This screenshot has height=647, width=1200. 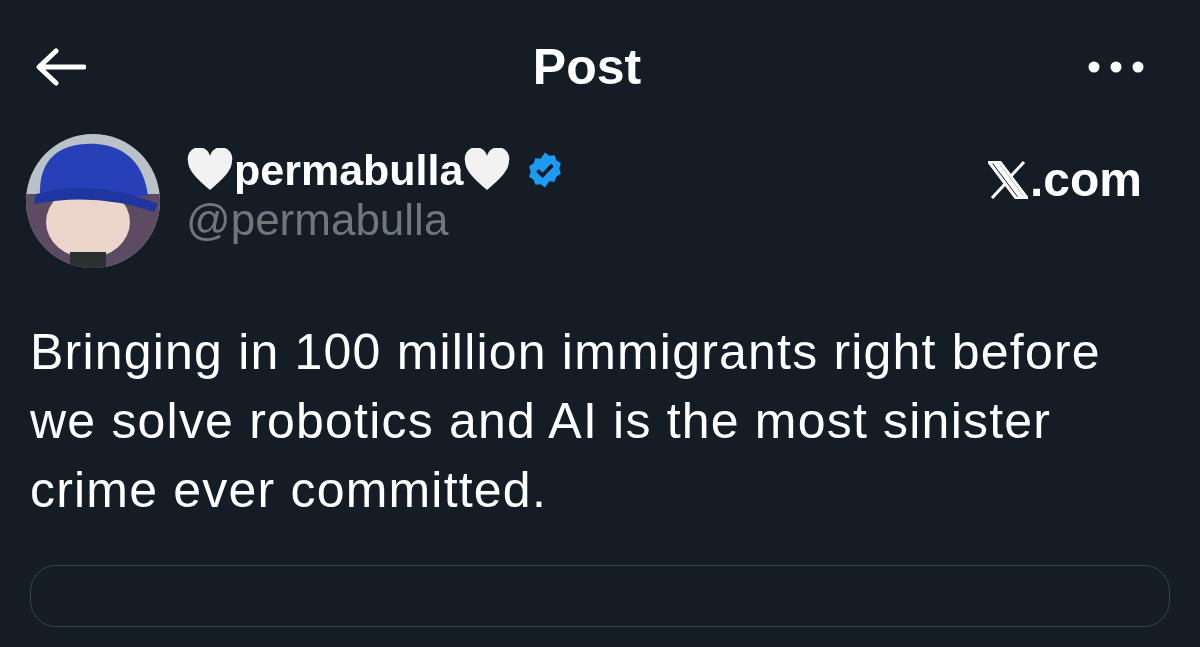 I want to click on user-handle: @permabulla, so click(x=318, y=219).